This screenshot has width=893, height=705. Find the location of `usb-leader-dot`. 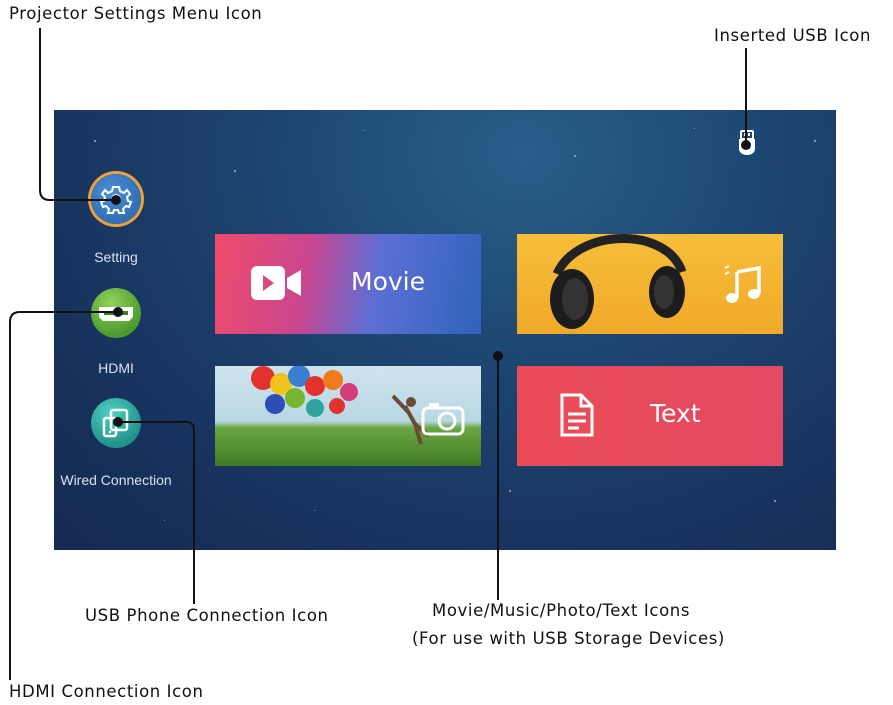

usb-leader-dot is located at coordinates (746, 145).